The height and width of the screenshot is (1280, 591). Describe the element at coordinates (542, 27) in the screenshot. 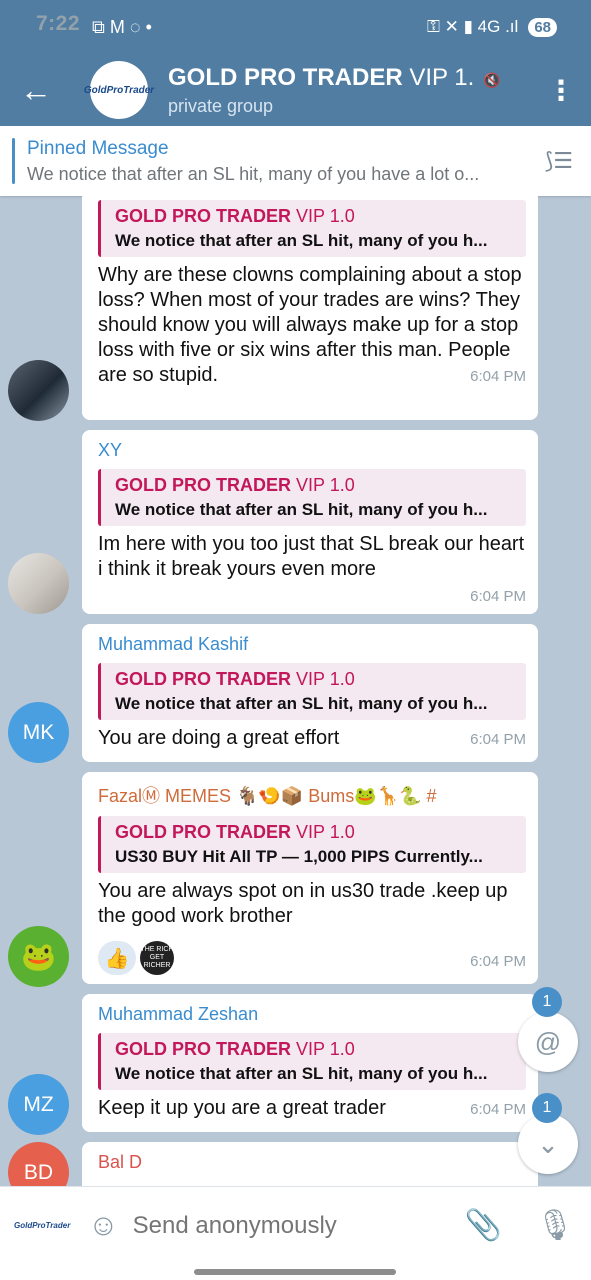

I see `battery-icon: 68` at that location.